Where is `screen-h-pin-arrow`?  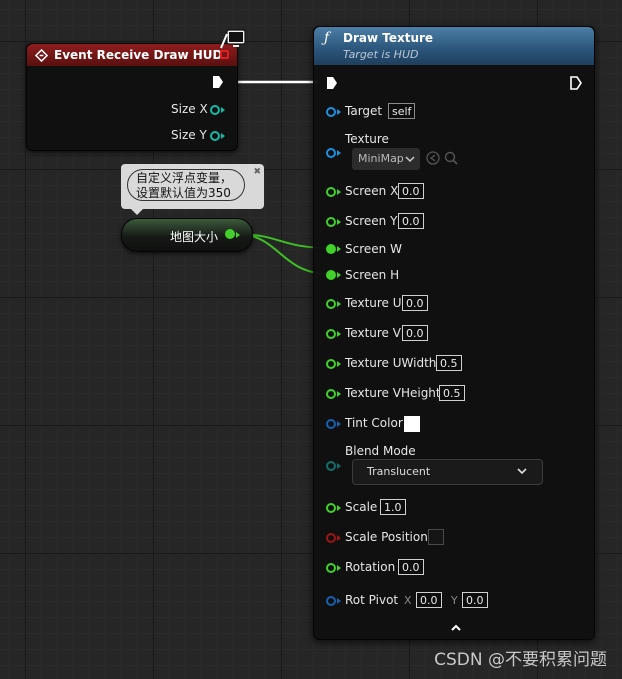
screen-h-pin-arrow is located at coordinates (339, 275).